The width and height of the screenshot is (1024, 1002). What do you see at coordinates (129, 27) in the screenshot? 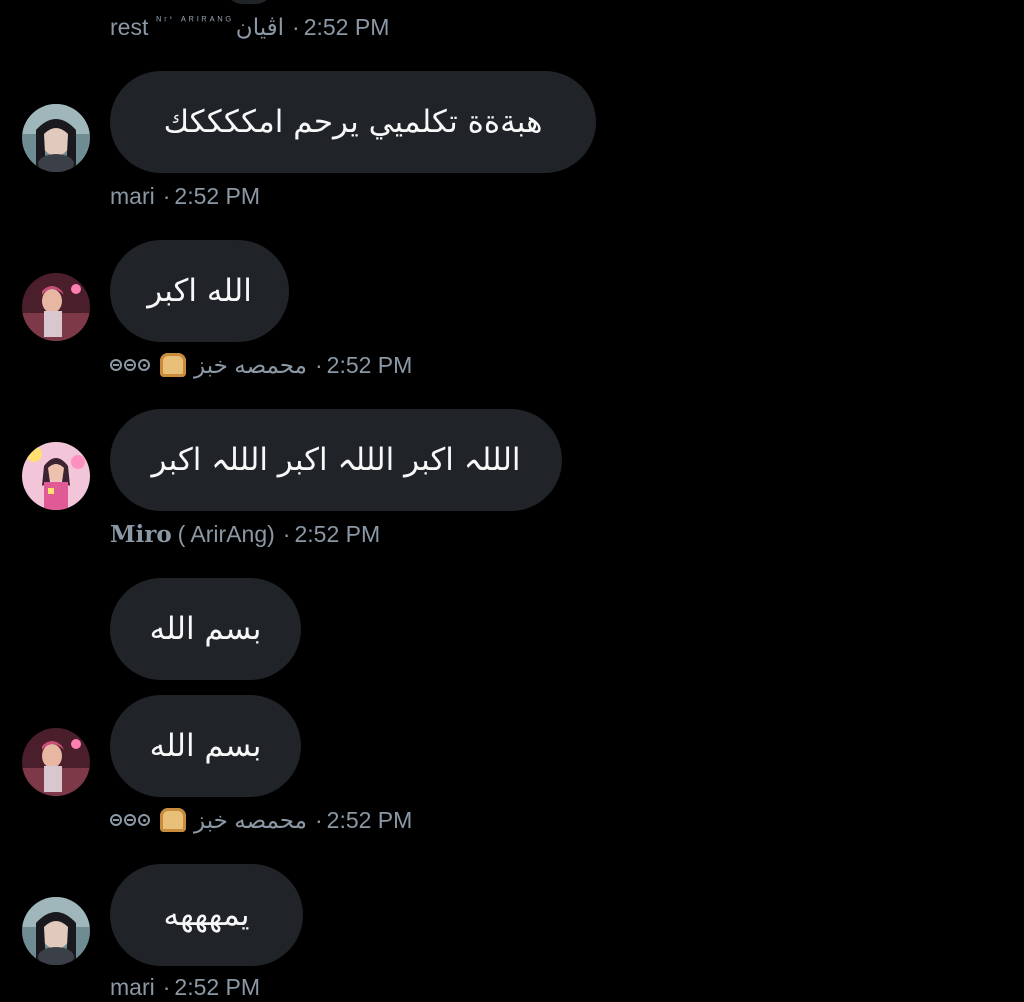
I see `sender-name: rest` at bounding box center [129, 27].